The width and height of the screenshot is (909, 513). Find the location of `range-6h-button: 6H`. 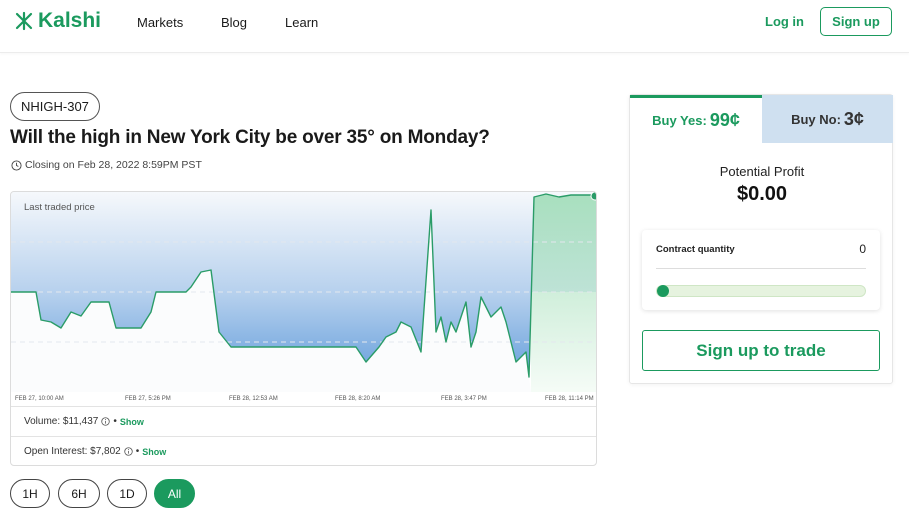

range-6h-button: 6H is located at coordinates (79, 493).